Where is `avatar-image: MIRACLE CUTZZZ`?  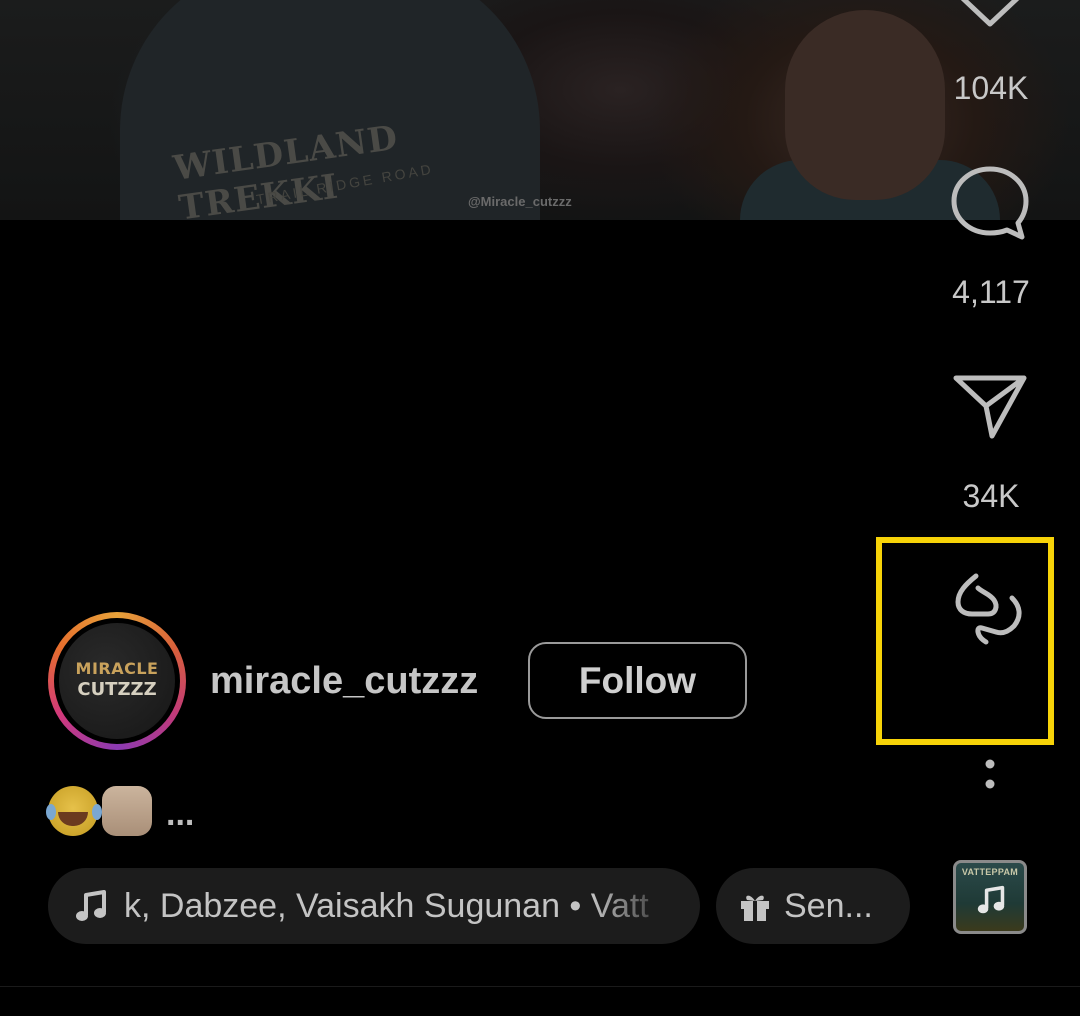 avatar-image: MIRACLE CUTZZZ is located at coordinates (117, 681).